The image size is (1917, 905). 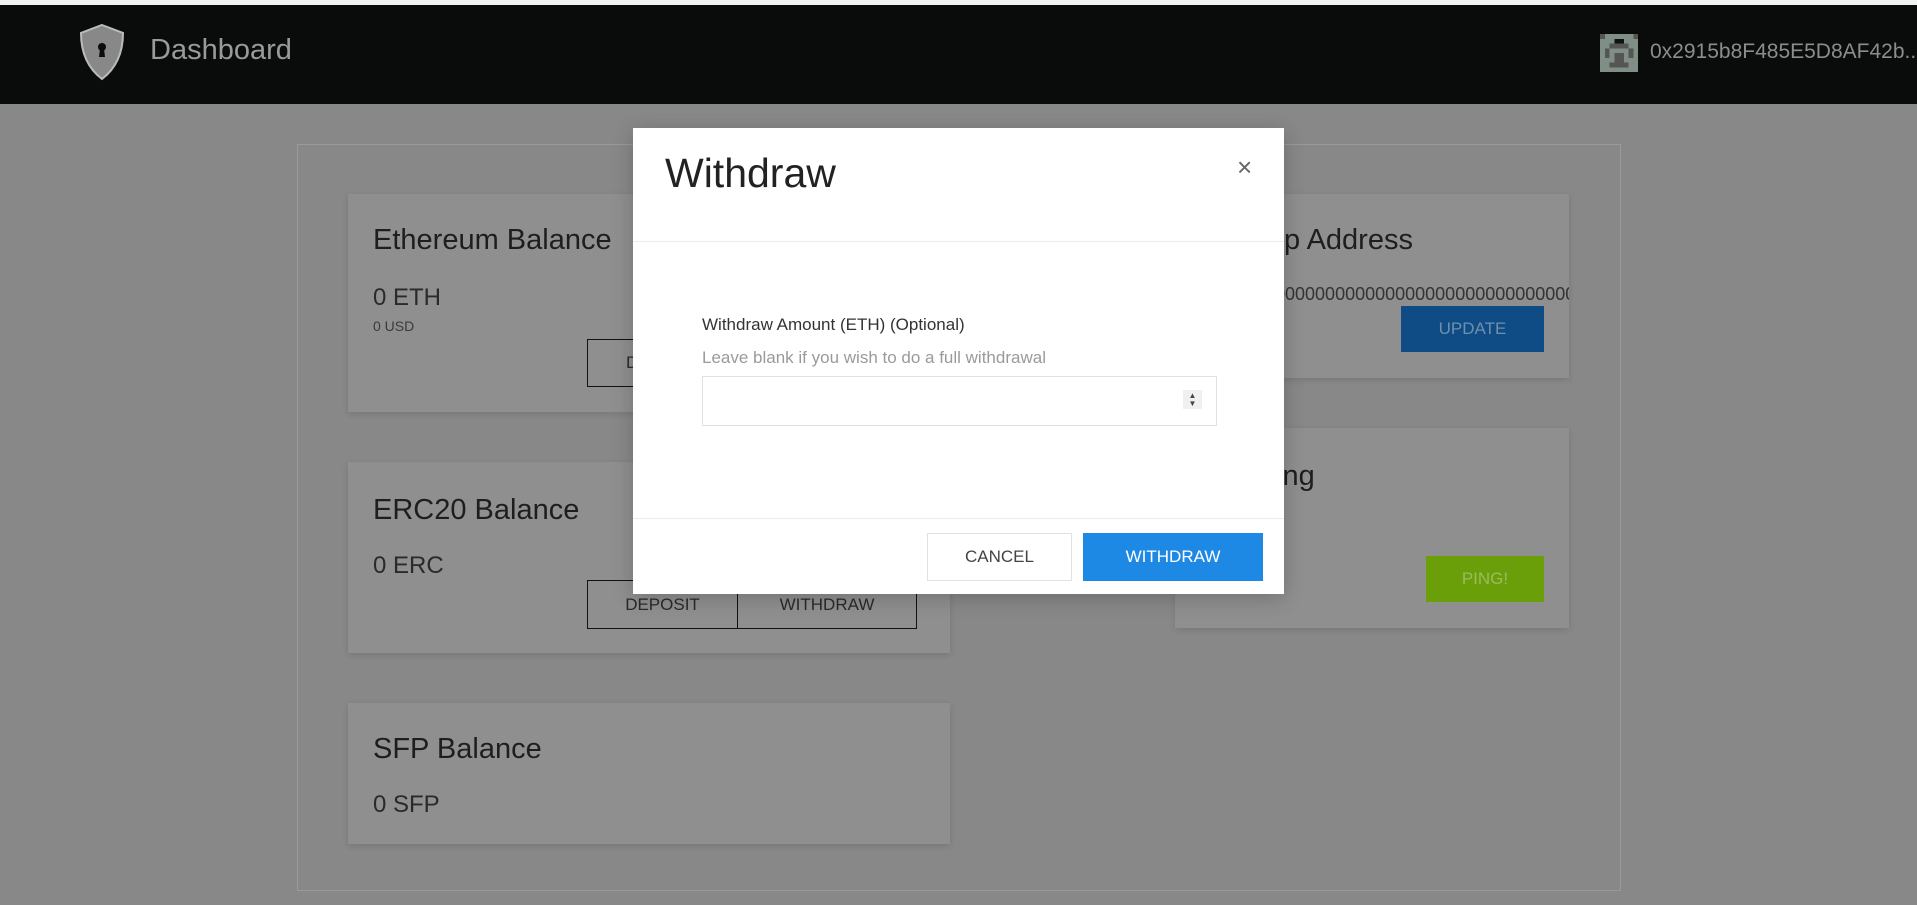 I want to click on shield-keyhole-icon, so click(x=102, y=52).